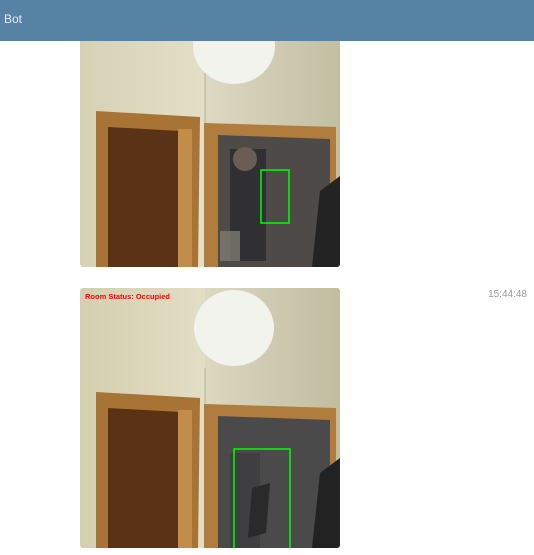 The height and width of the screenshot is (555, 534). Describe the element at coordinates (267, 20) in the screenshot. I see `chat-header: Bot` at that location.